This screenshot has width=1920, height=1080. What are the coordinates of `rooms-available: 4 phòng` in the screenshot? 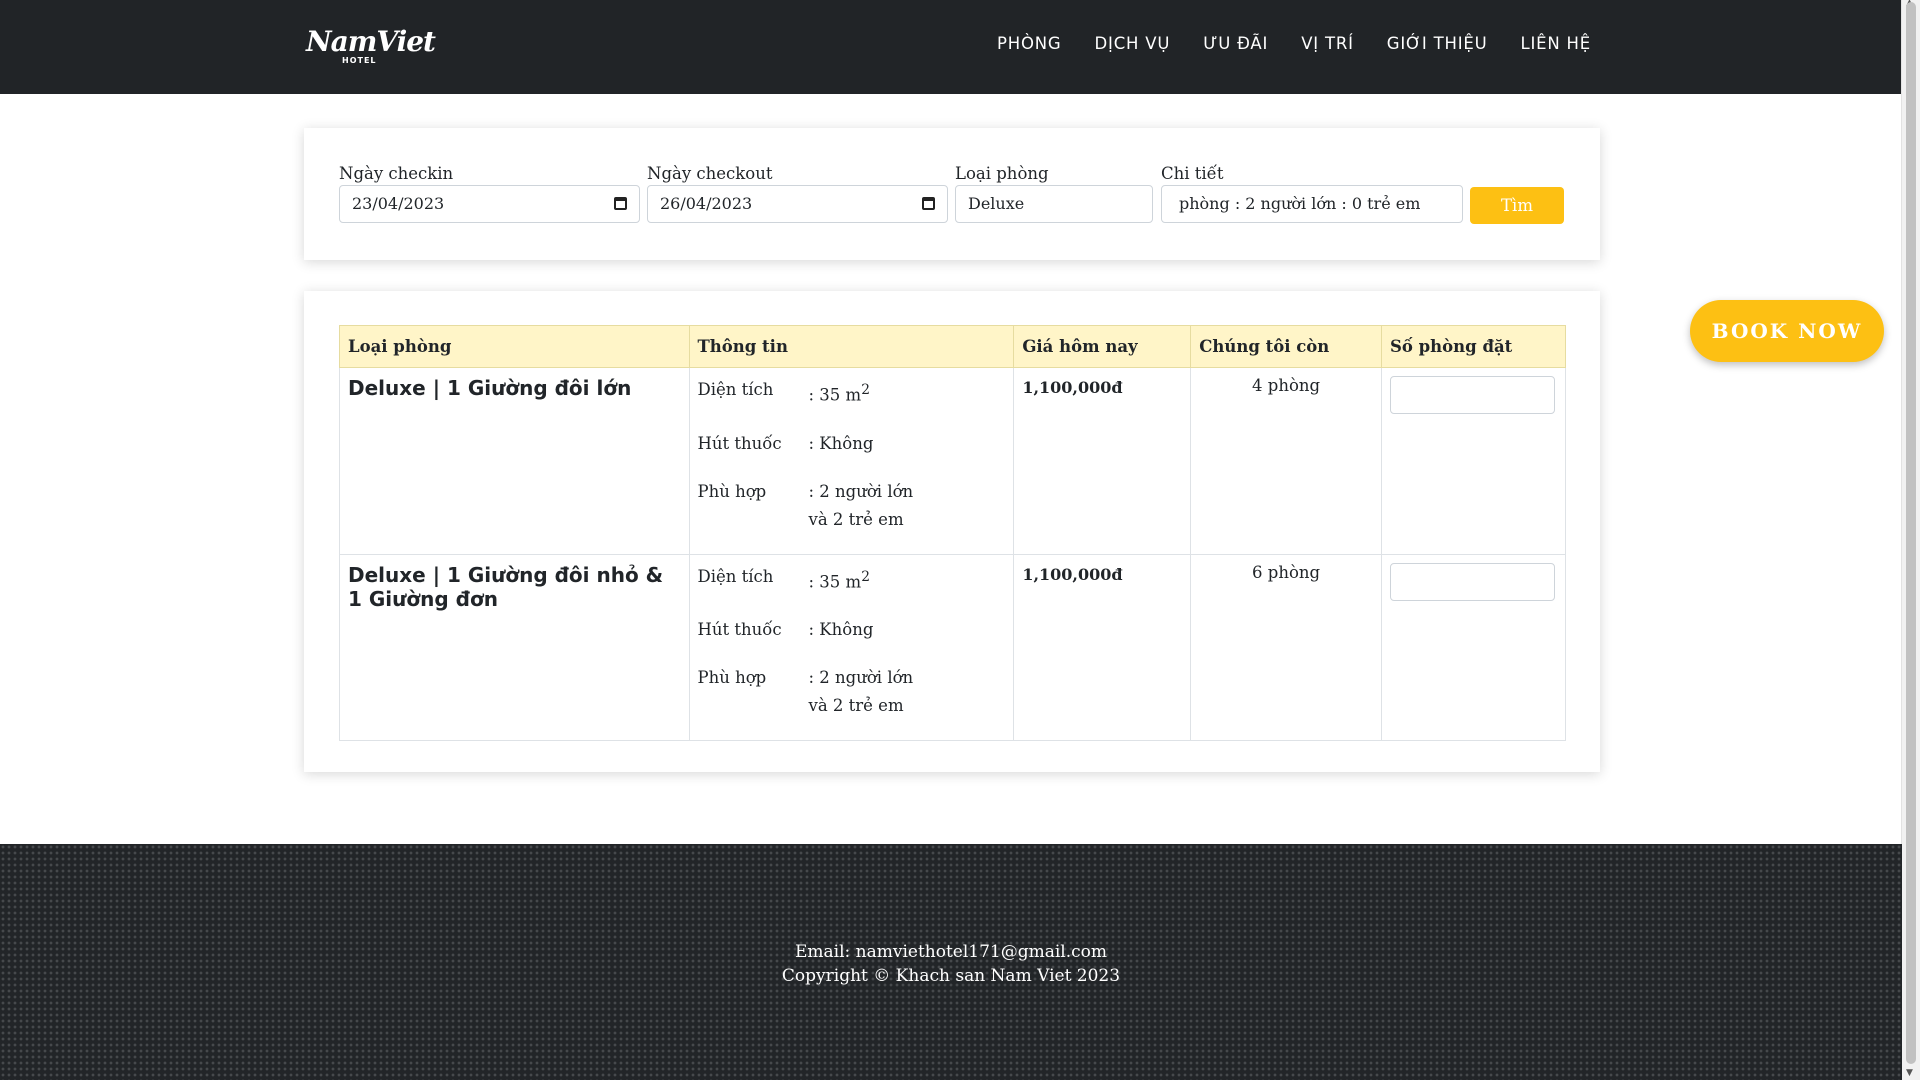 It's located at (1286, 385).